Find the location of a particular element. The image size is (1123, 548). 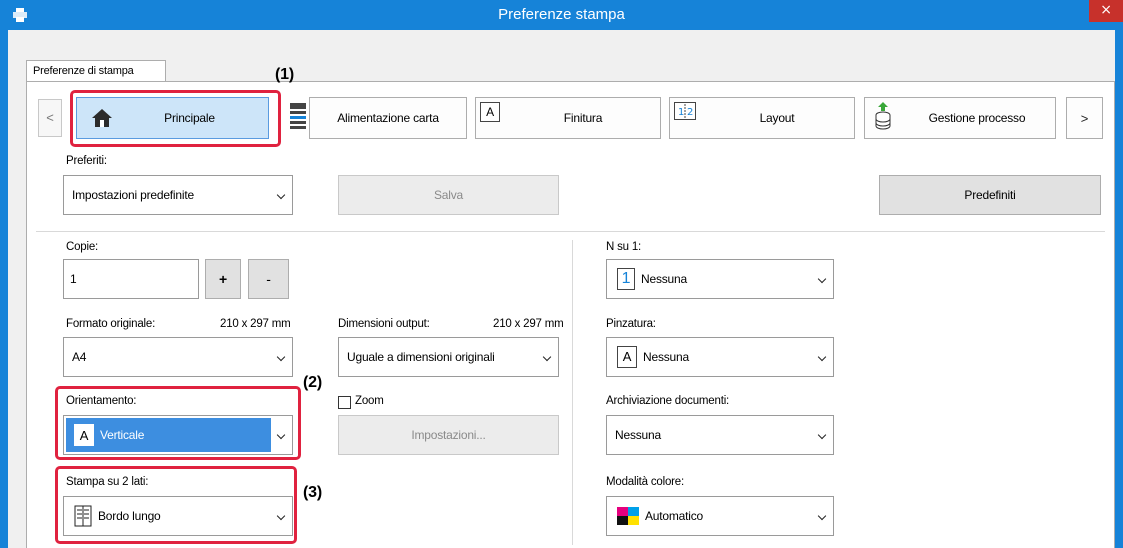

nav-tab-alimentazione-carta: Alimentazione carta is located at coordinates (374, 118).